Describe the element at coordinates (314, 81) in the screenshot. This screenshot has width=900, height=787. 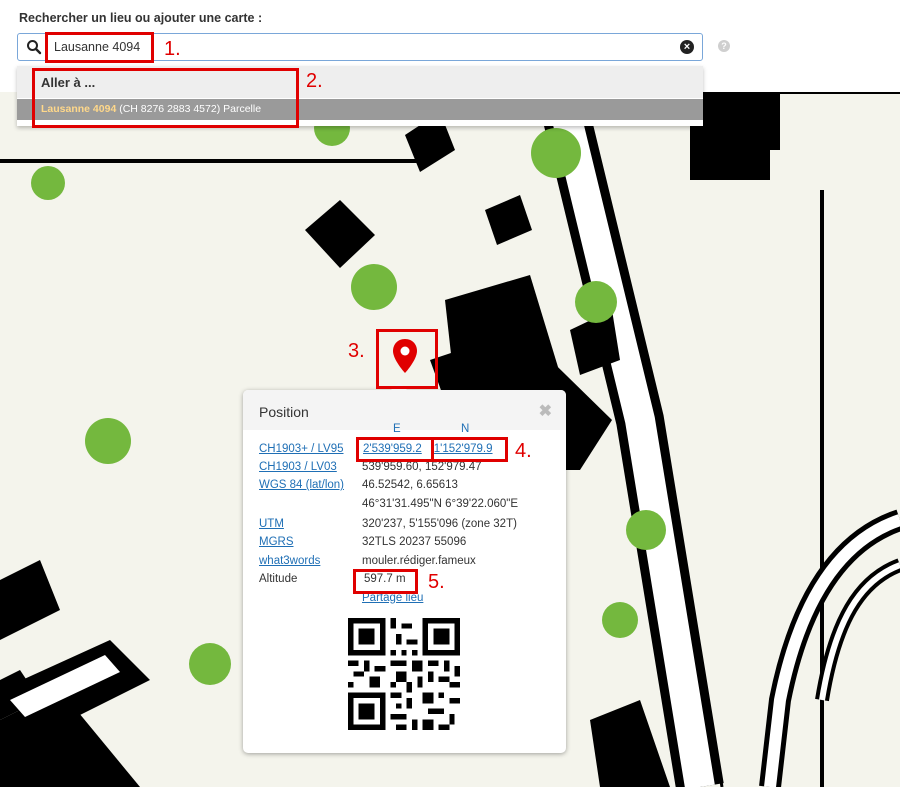
I see `annotation-number-2: 2.` at that location.